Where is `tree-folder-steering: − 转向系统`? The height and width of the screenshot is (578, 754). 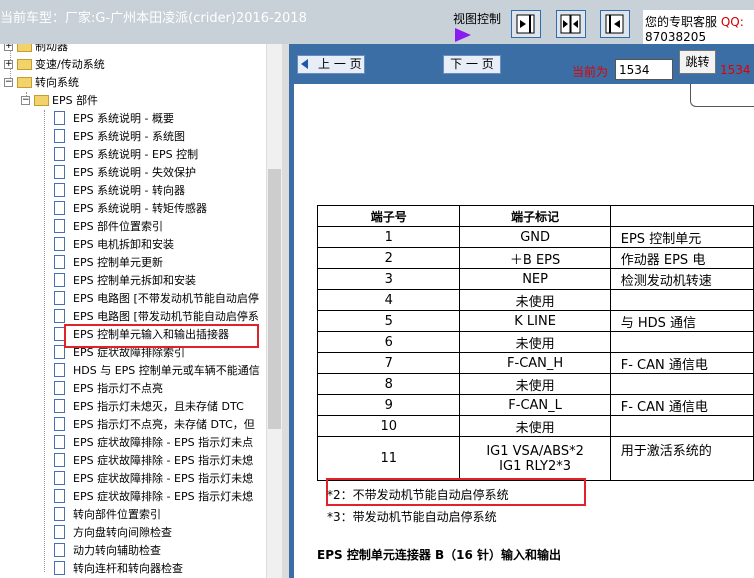 tree-folder-steering: − 转向系统 is located at coordinates (41, 83).